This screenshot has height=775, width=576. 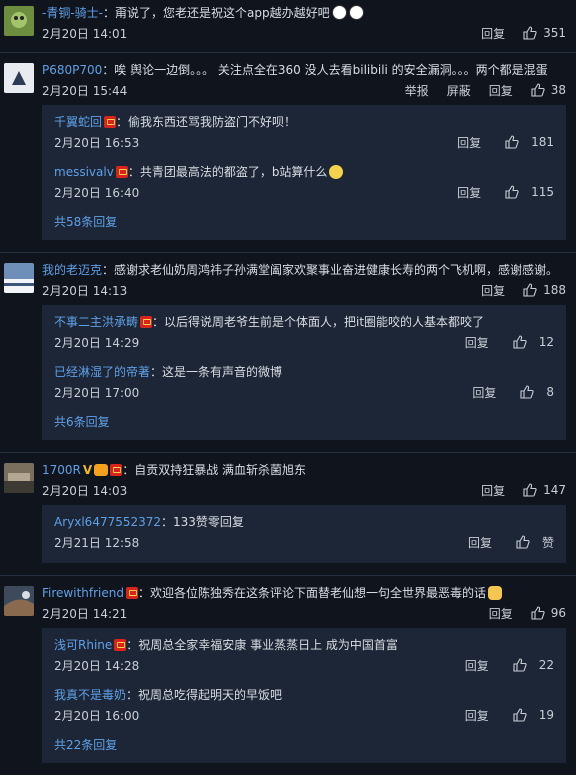 What do you see at coordinates (84, 172) in the screenshot?
I see `reply-username: messivalv` at bounding box center [84, 172].